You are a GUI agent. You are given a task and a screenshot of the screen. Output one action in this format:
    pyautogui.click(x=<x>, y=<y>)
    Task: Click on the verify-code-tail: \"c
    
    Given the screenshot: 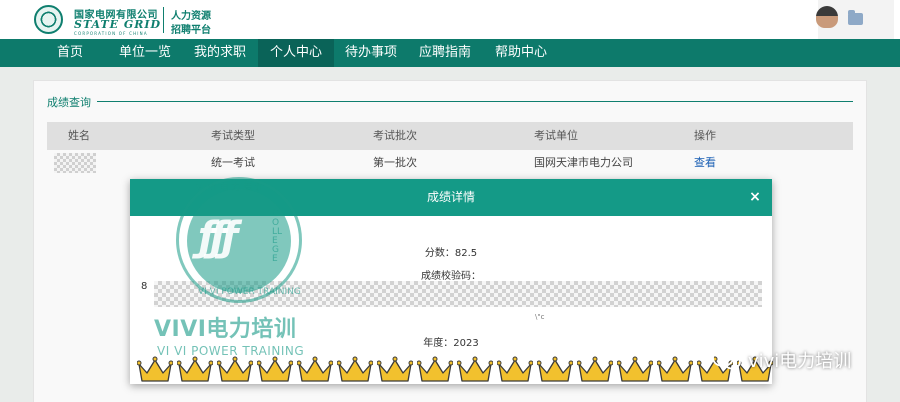 What is the action you would take?
    pyautogui.click(x=540, y=317)
    